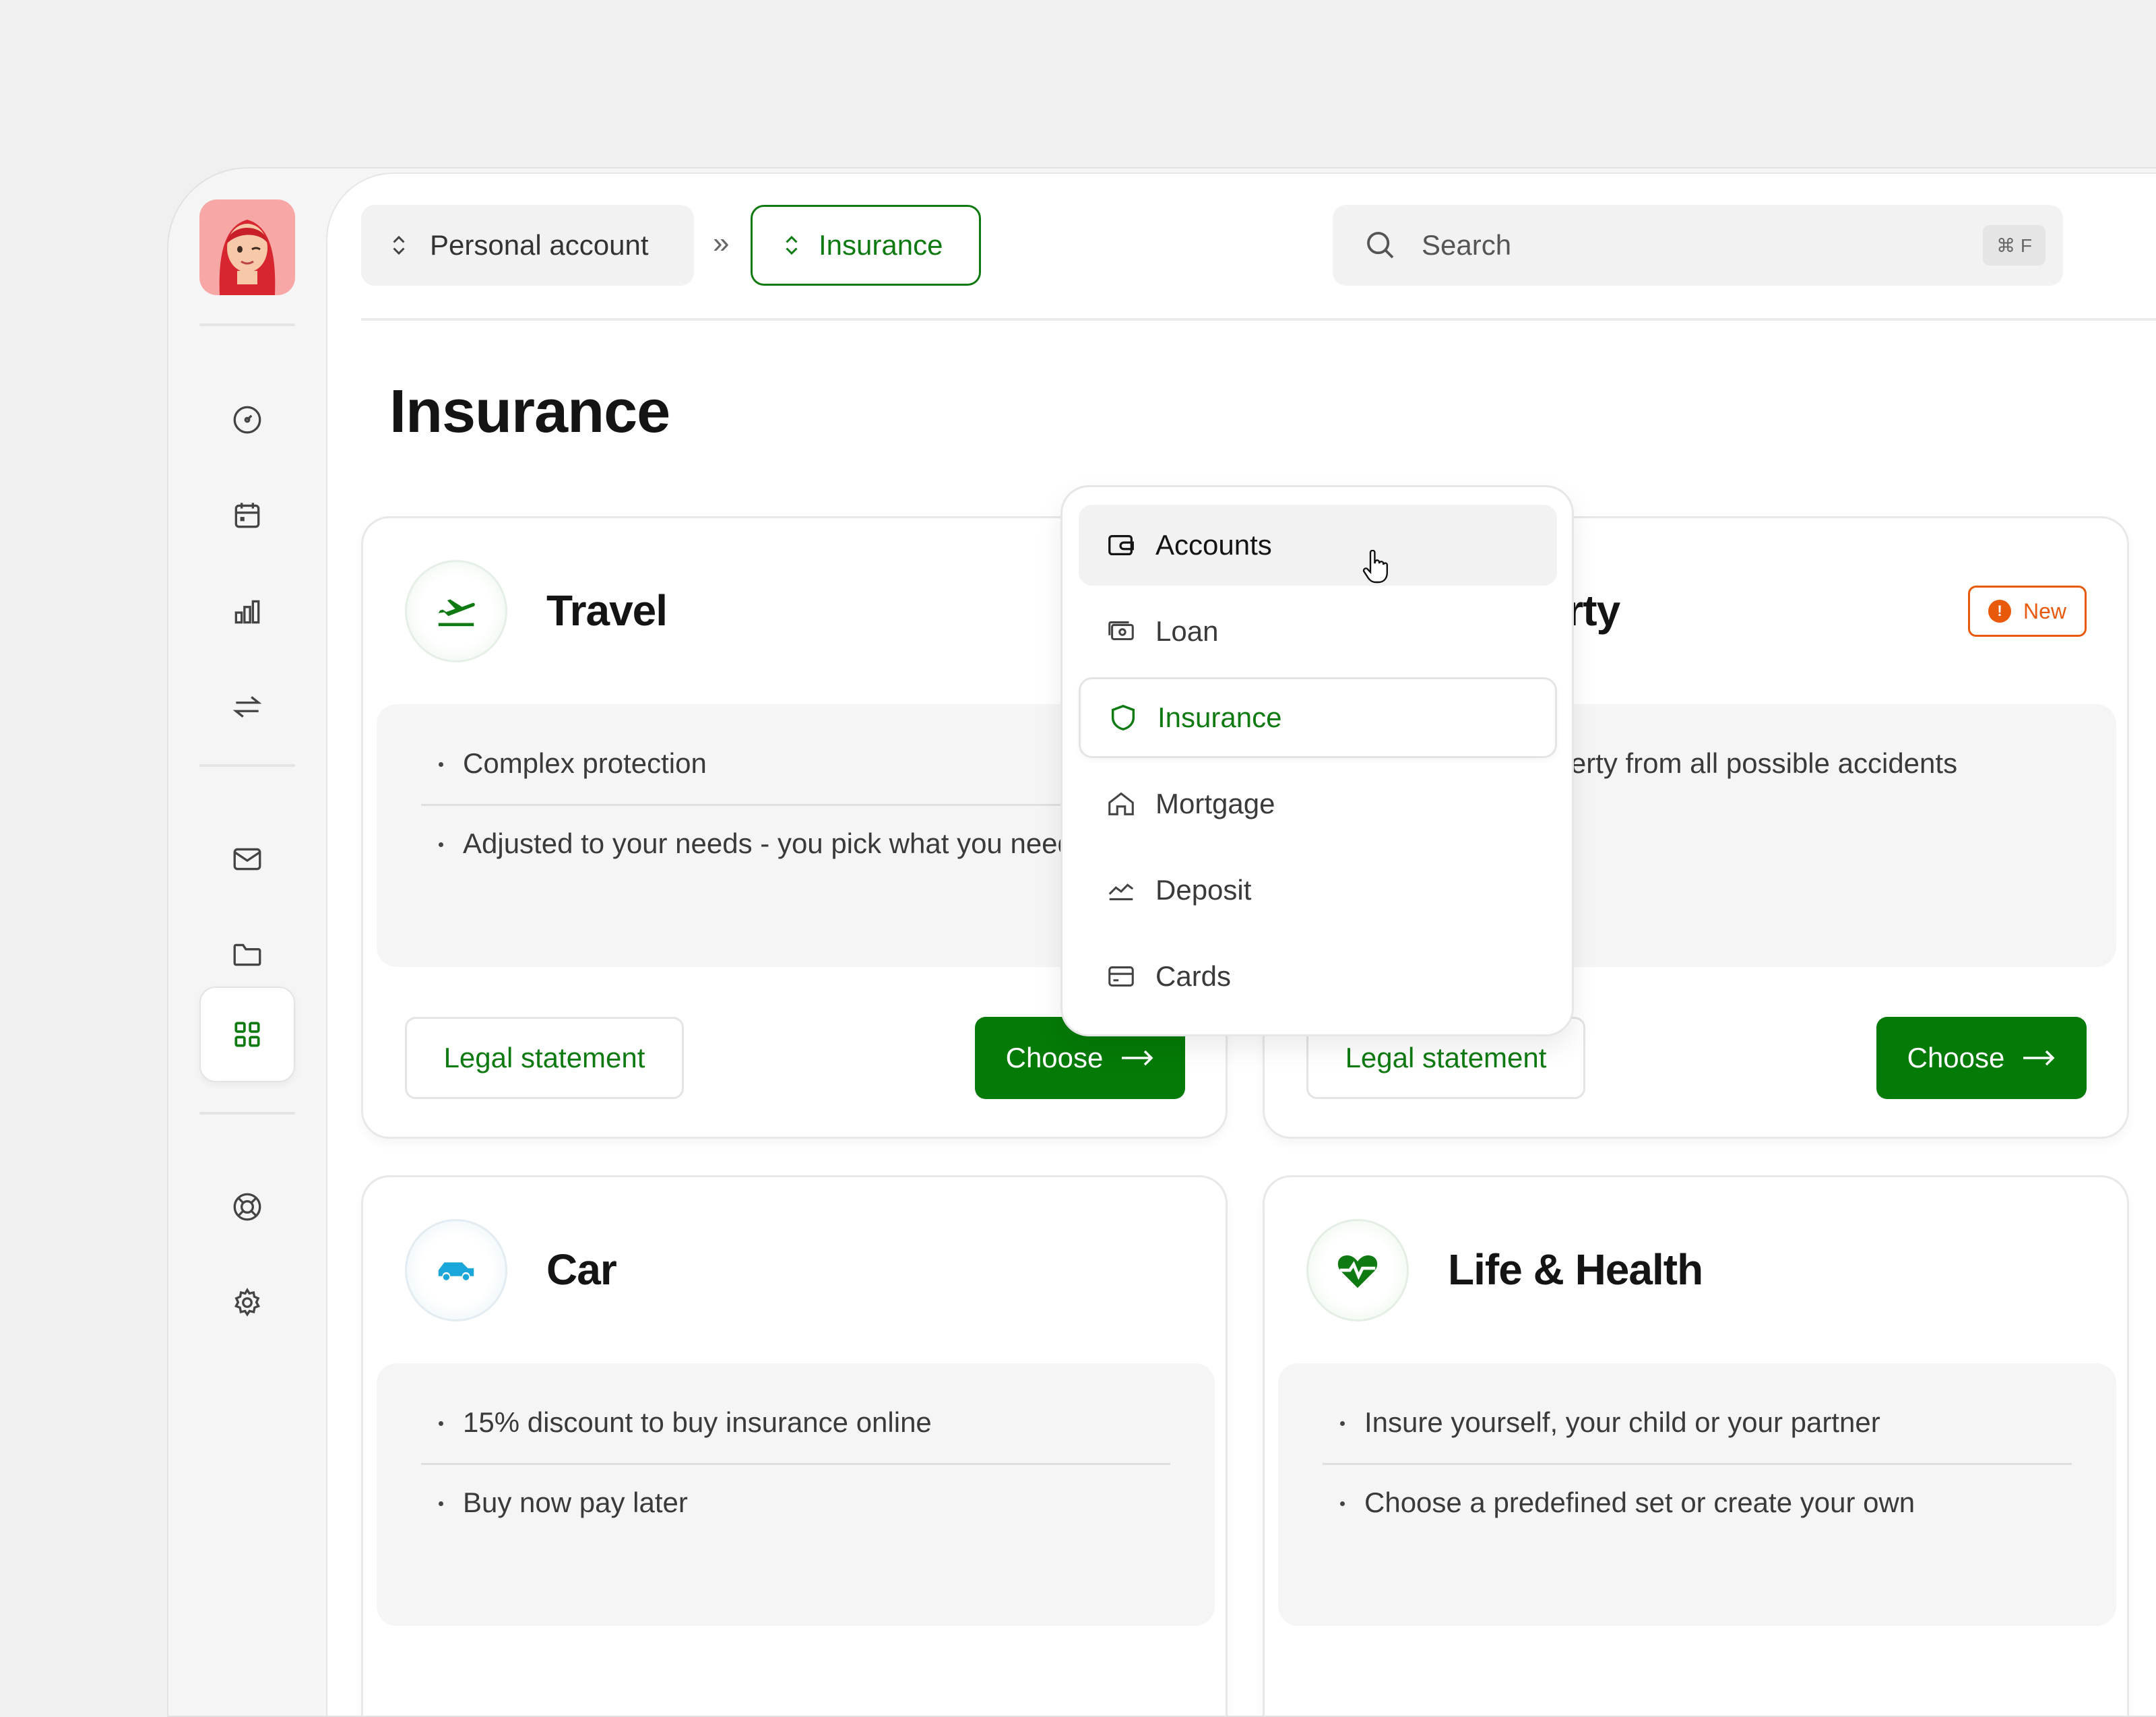 The width and height of the screenshot is (2156, 1717). I want to click on menu-item-label: Accounts, so click(1213, 545).